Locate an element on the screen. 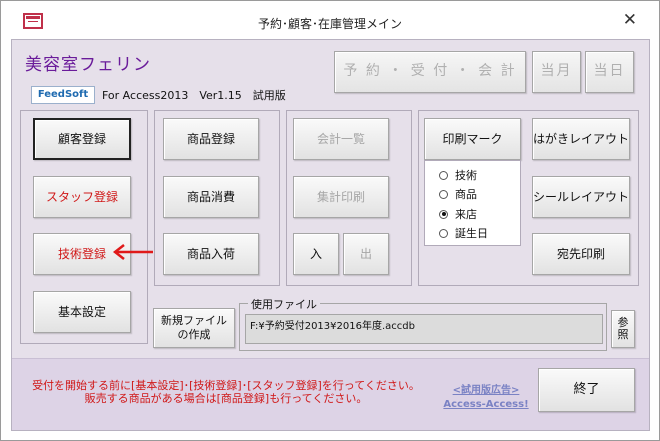  radio-technique: 技術 is located at coordinates (458, 175).